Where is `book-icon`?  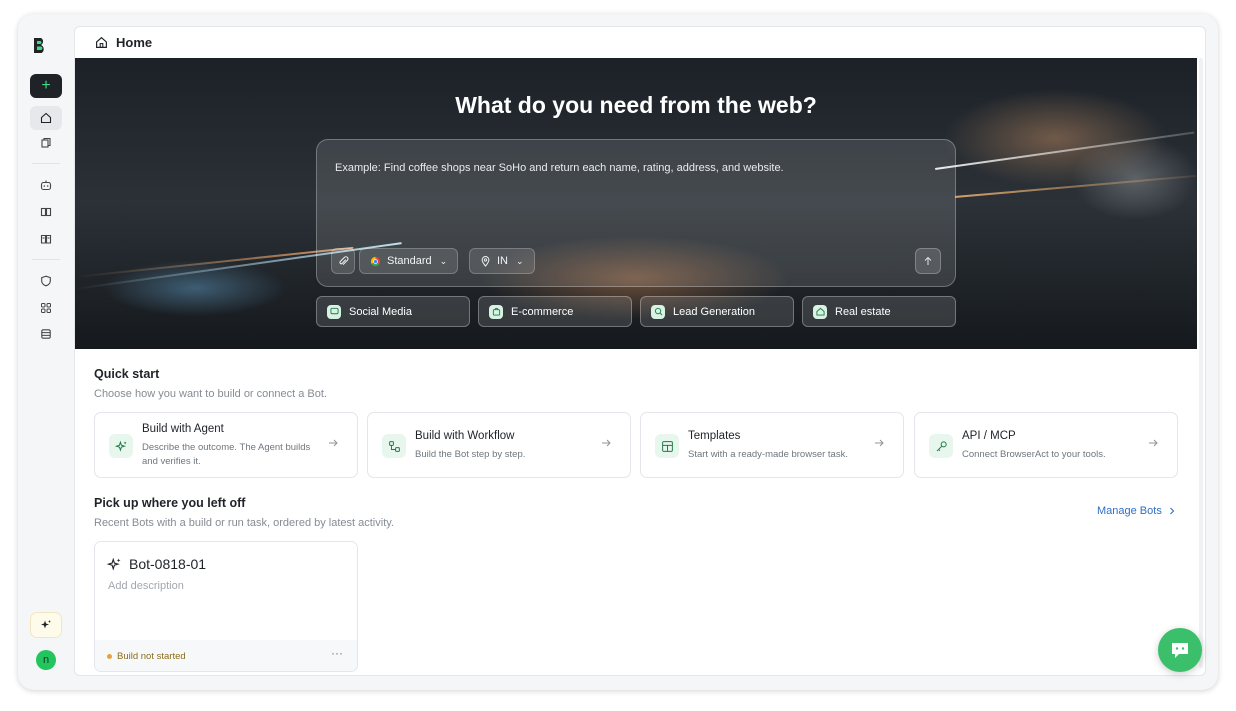
book-icon is located at coordinates (46, 239).